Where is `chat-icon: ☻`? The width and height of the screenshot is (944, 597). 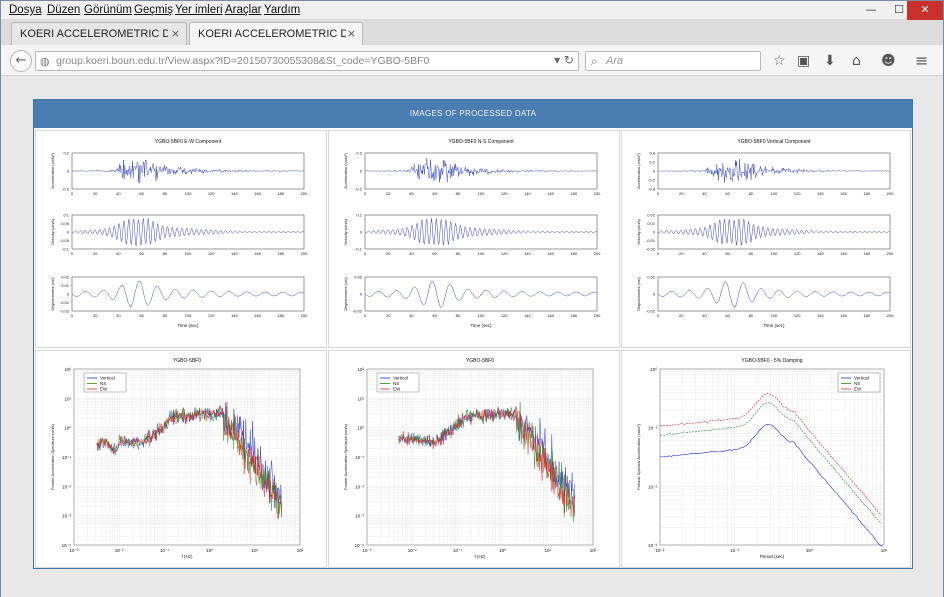
chat-icon: ☻ is located at coordinates (888, 61).